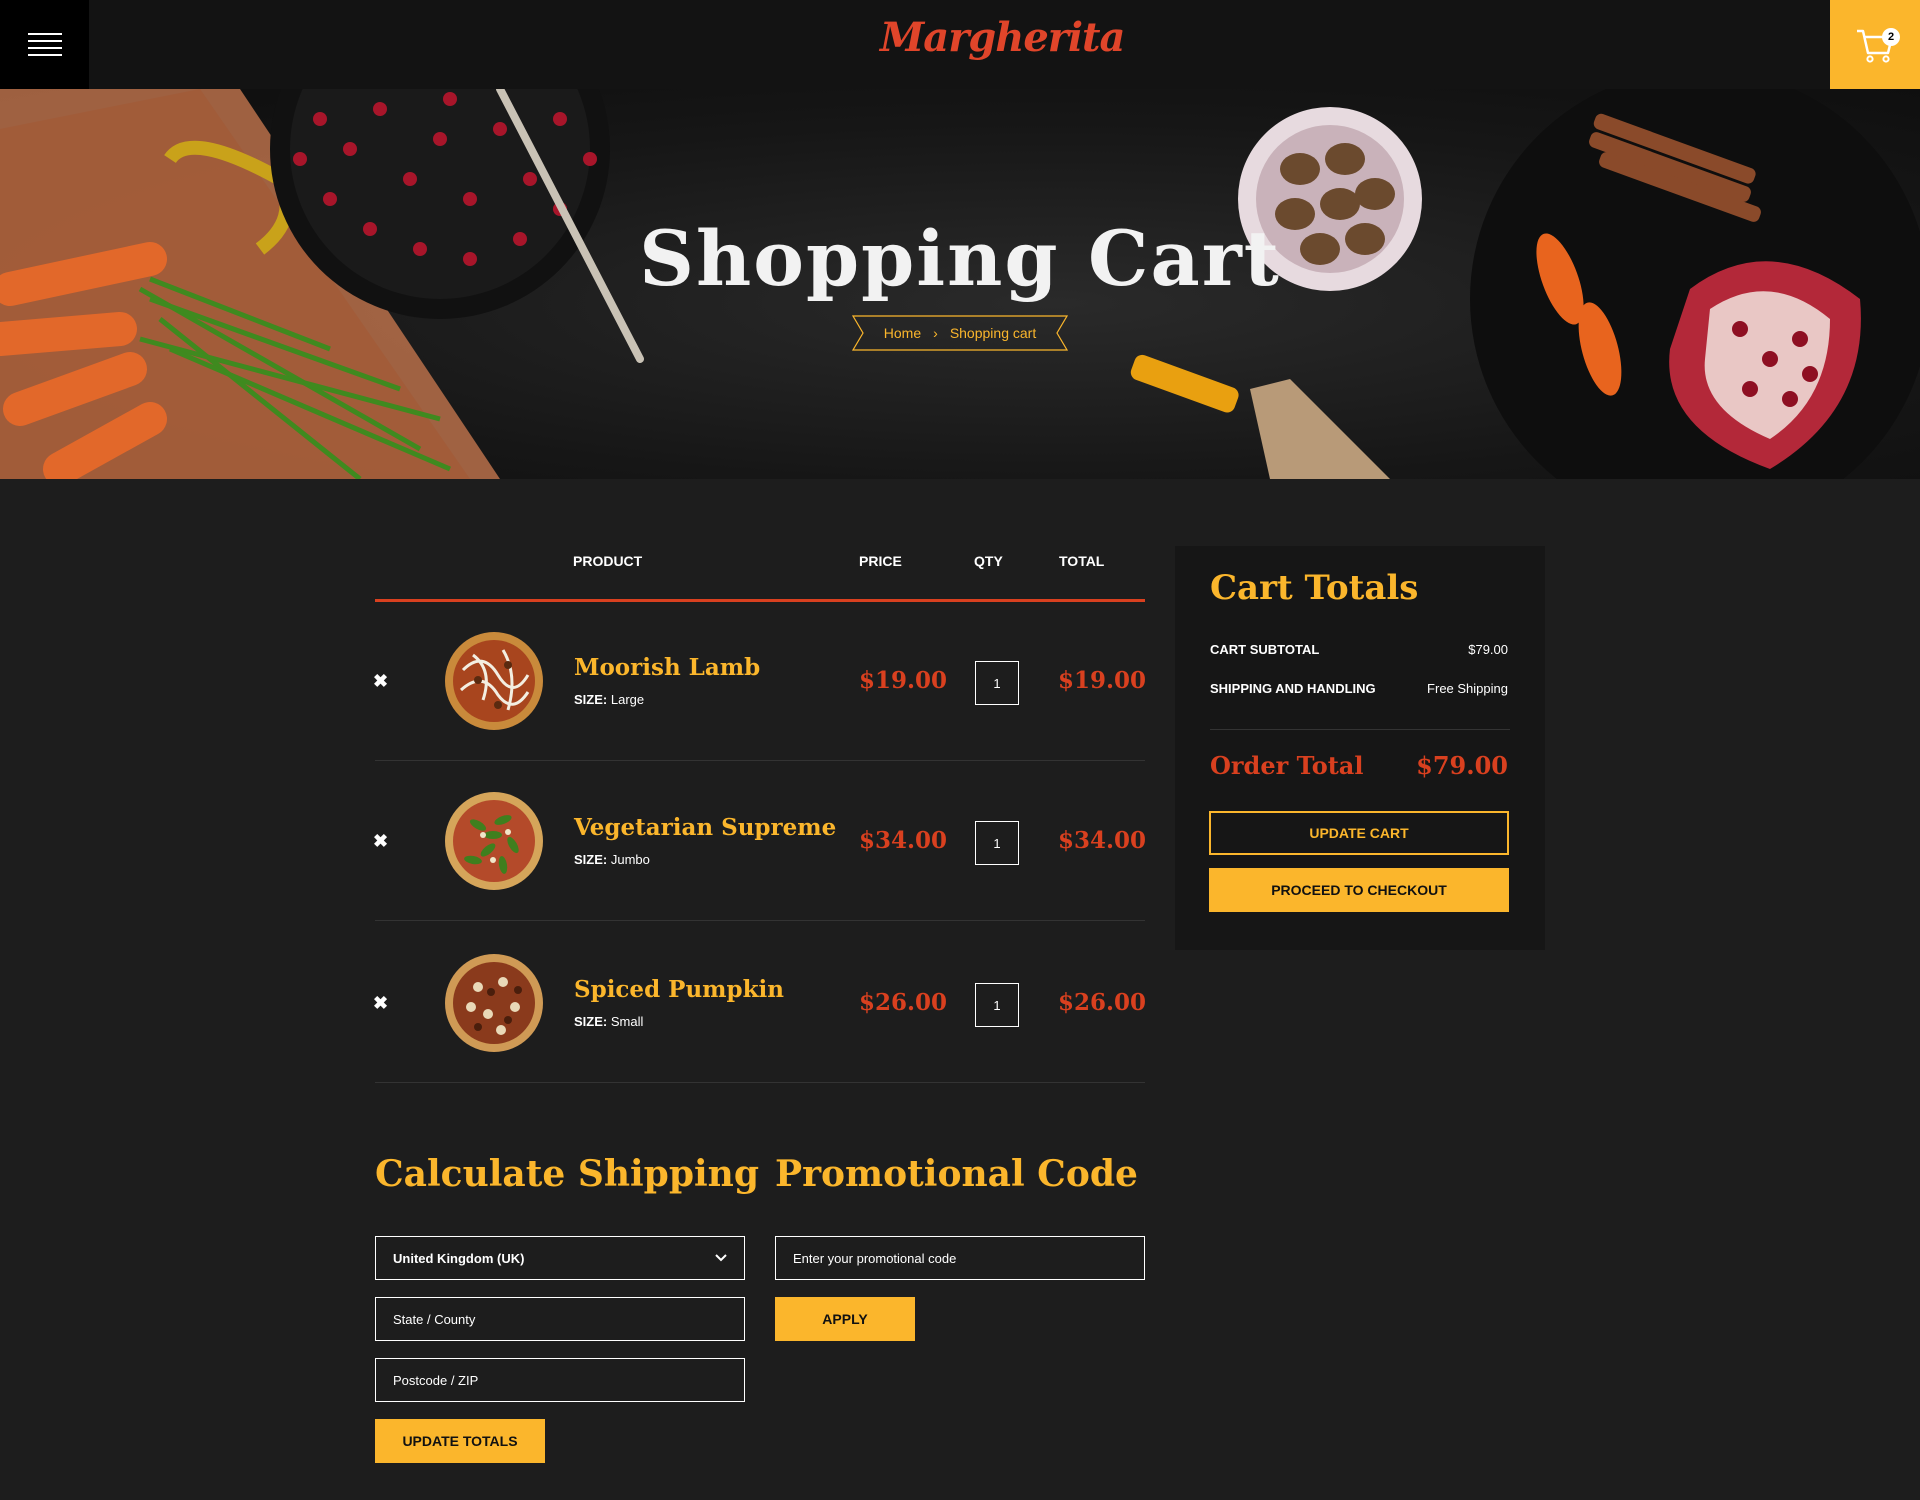  I want to click on product-size: SIZE: Small, so click(608, 1021).